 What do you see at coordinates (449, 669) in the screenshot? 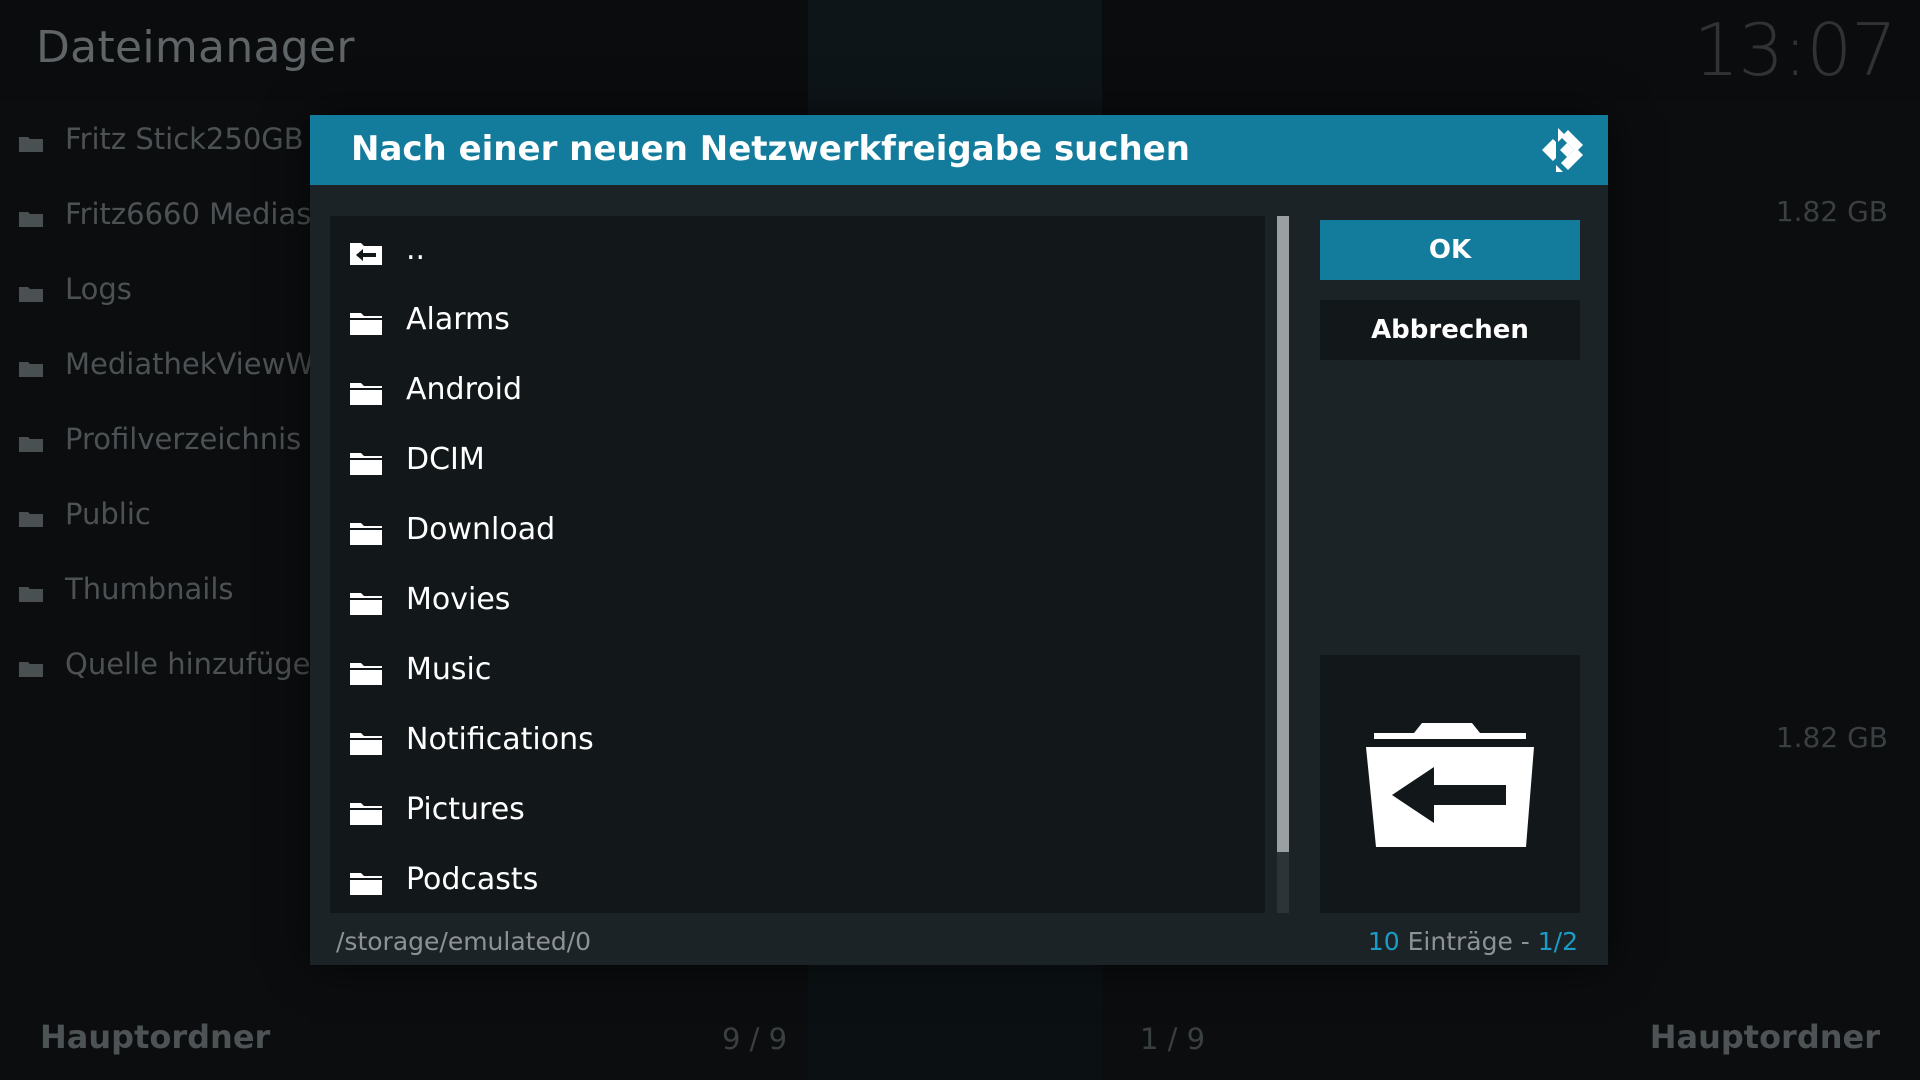
I see `list-item-label: Music` at bounding box center [449, 669].